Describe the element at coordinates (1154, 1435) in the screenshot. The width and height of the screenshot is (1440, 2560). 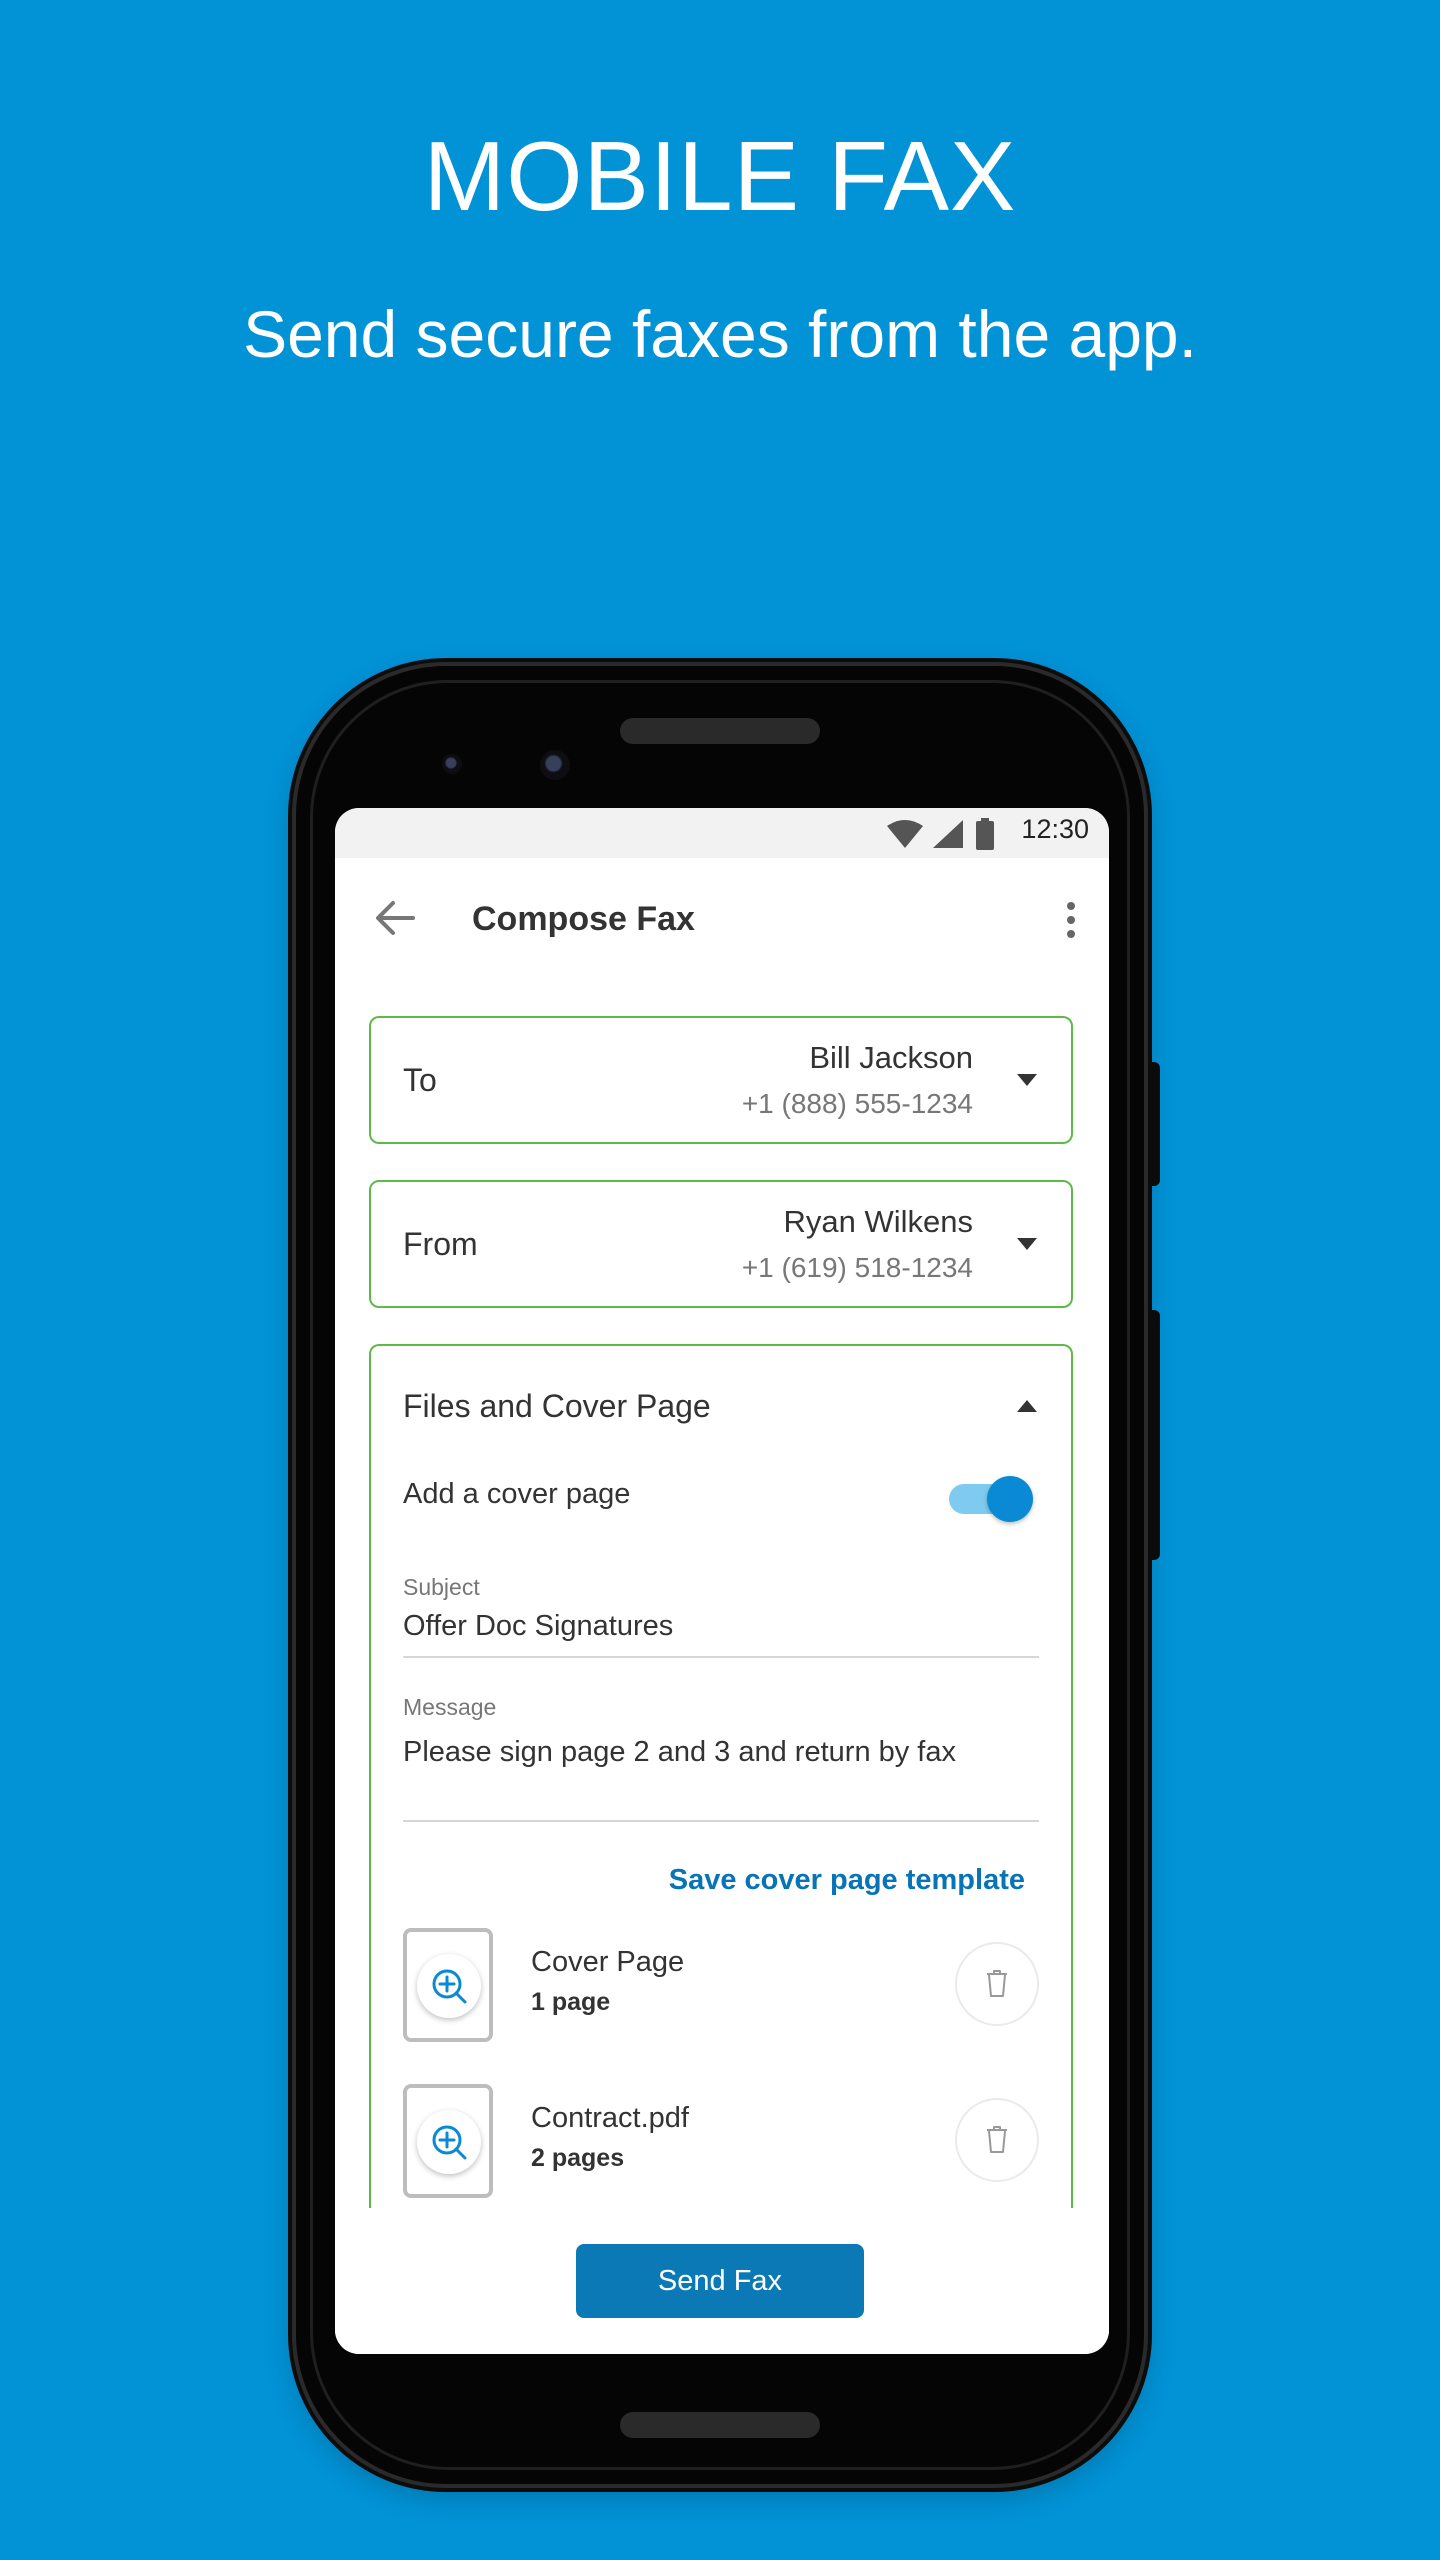
I see `volume-button` at that location.